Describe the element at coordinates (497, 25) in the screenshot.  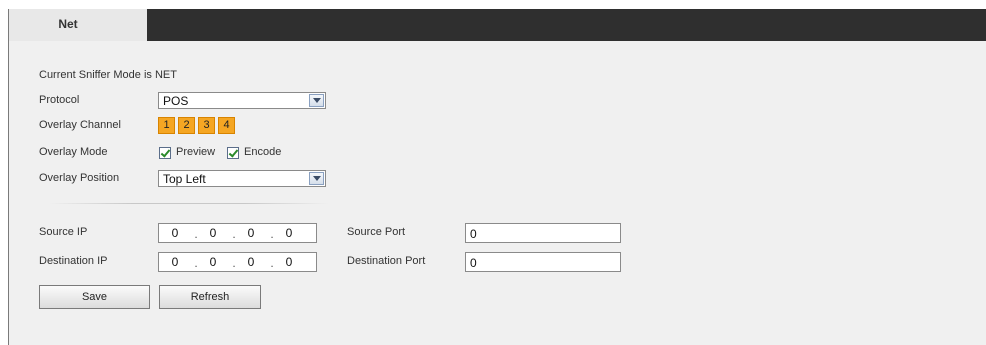
I see `top-bar: Net` at that location.